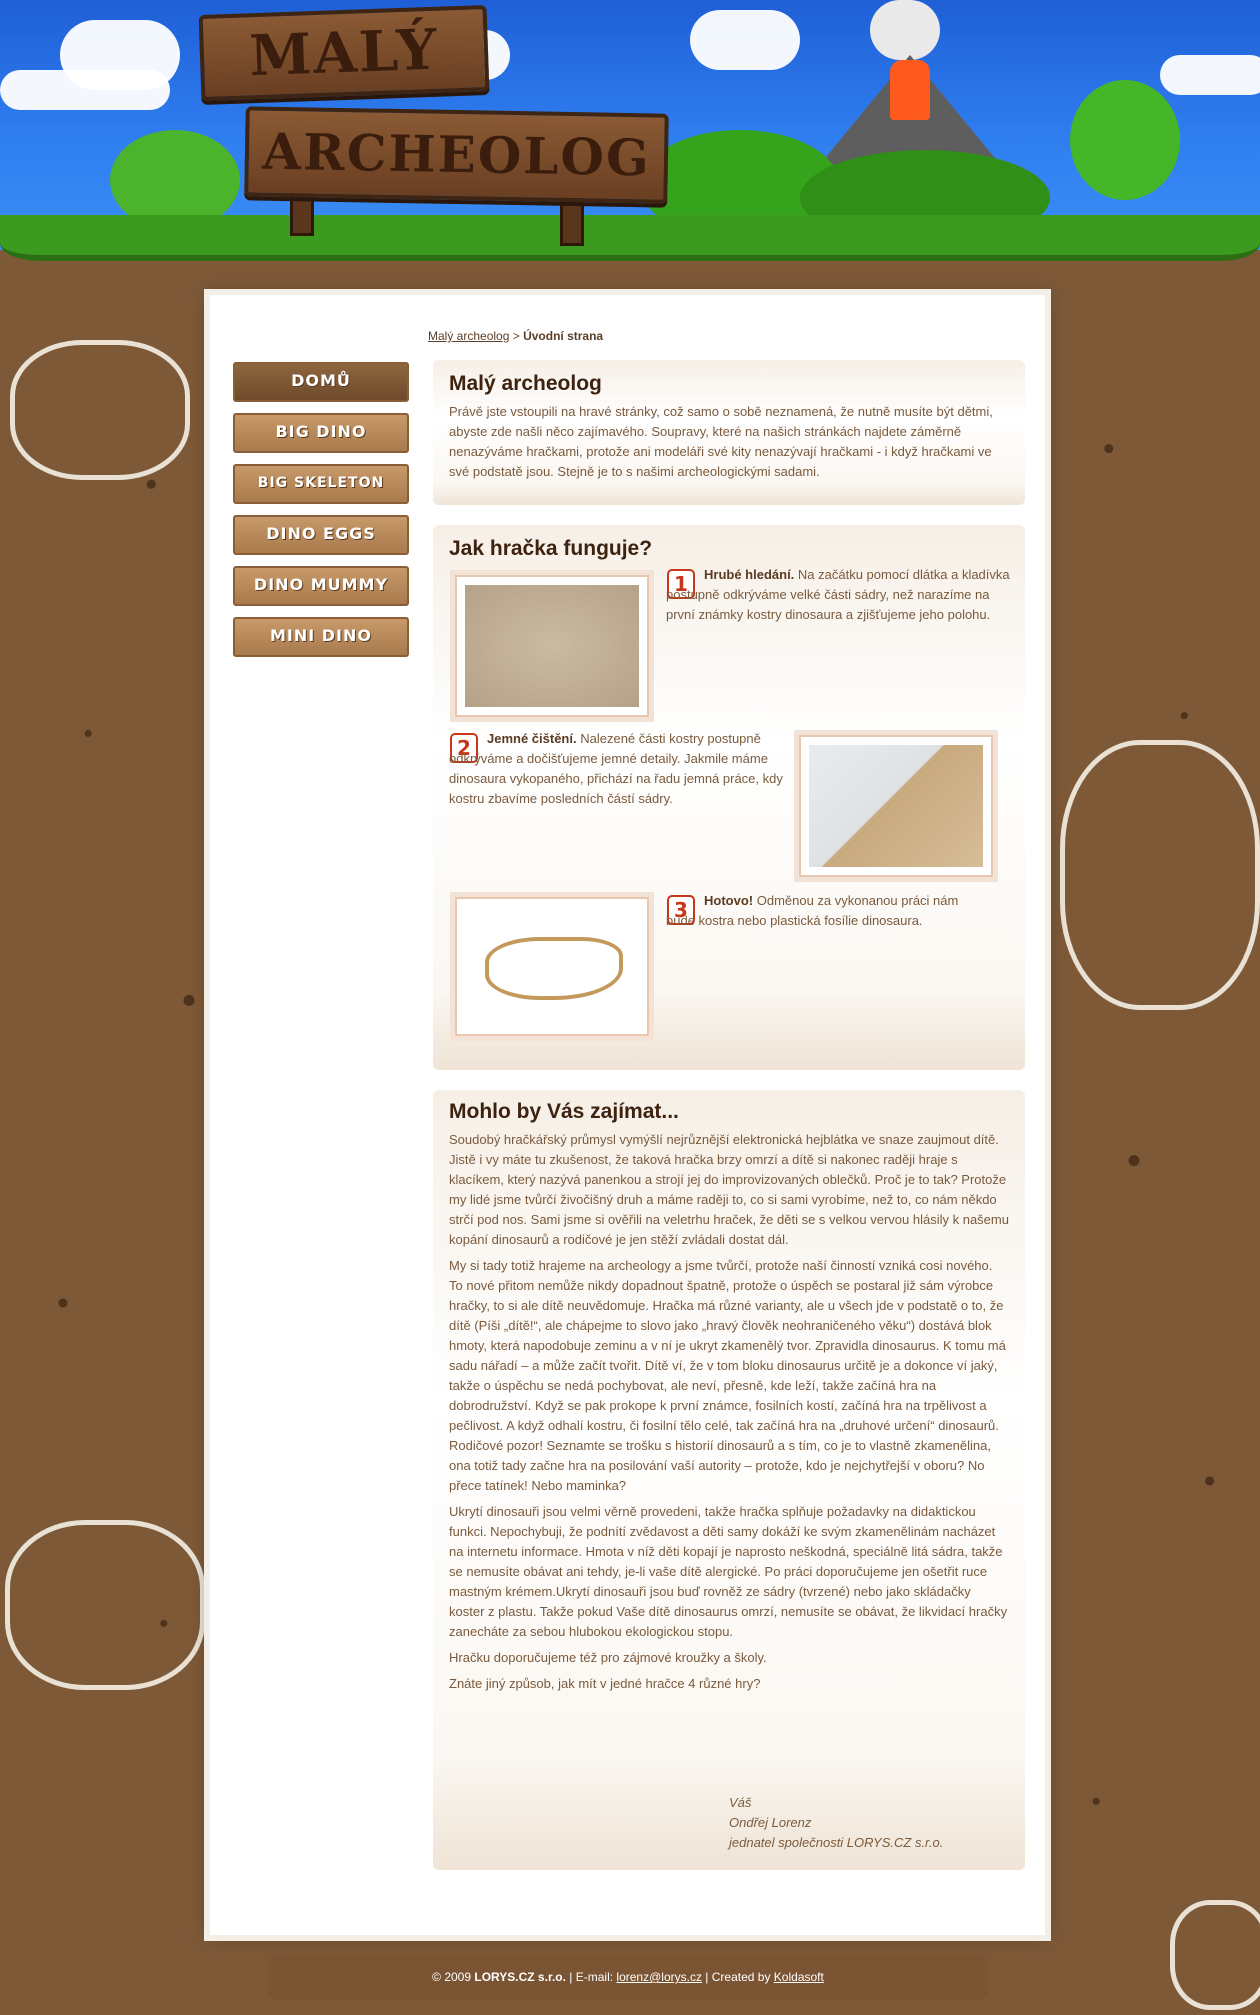 The image size is (1260, 2015). I want to click on logo-sign-top: MALÝ, so click(344, 53).